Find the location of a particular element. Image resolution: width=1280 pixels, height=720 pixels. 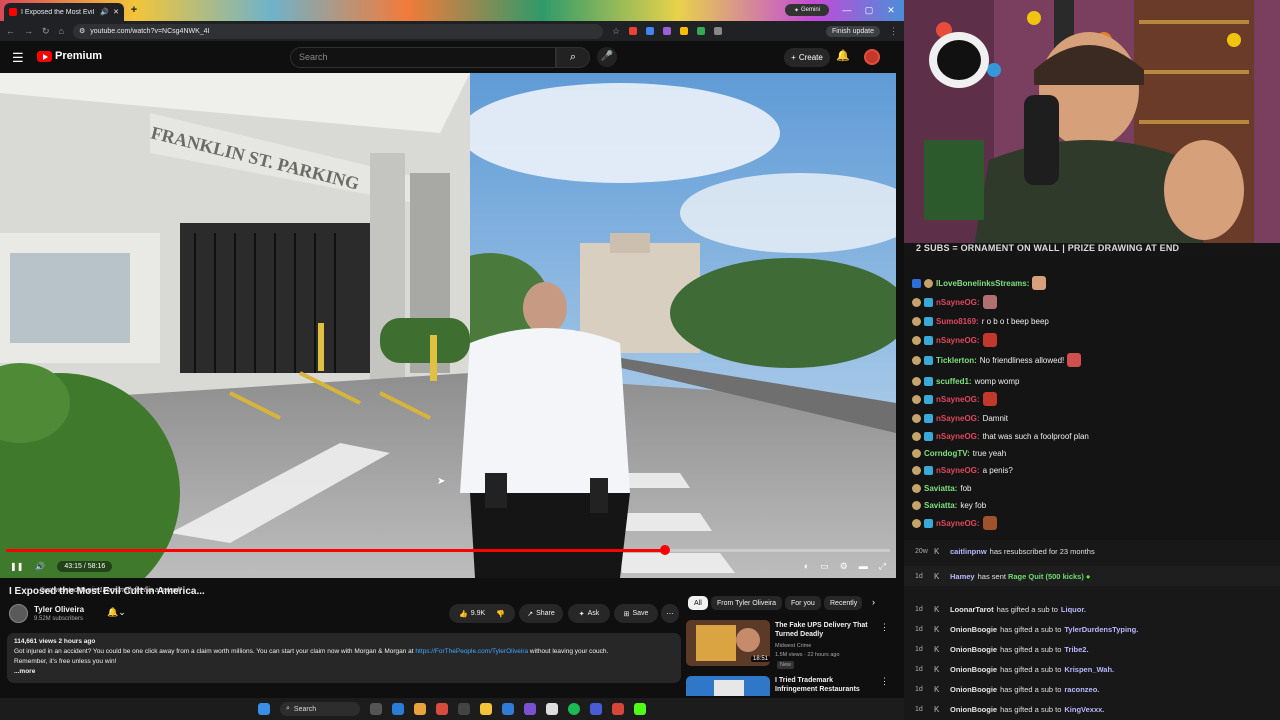

reload-icon: ↻ is located at coordinates (46, 31).